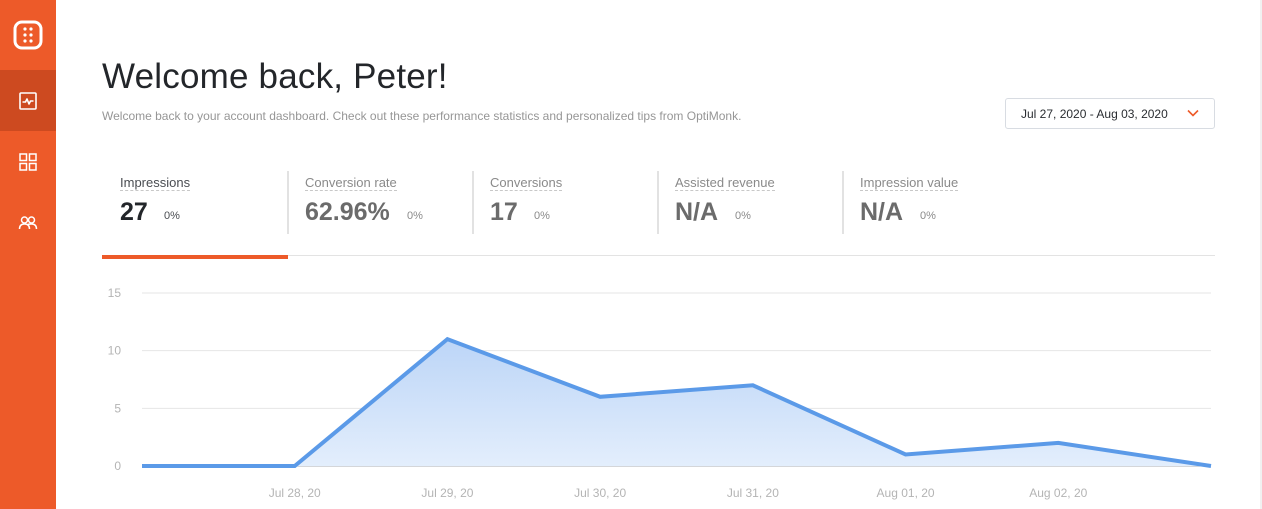 The width and height of the screenshot is (1262, 509). Describe the element at coordinates (134, 212) in the screenshot. I see `stat-value: 27` at that location.